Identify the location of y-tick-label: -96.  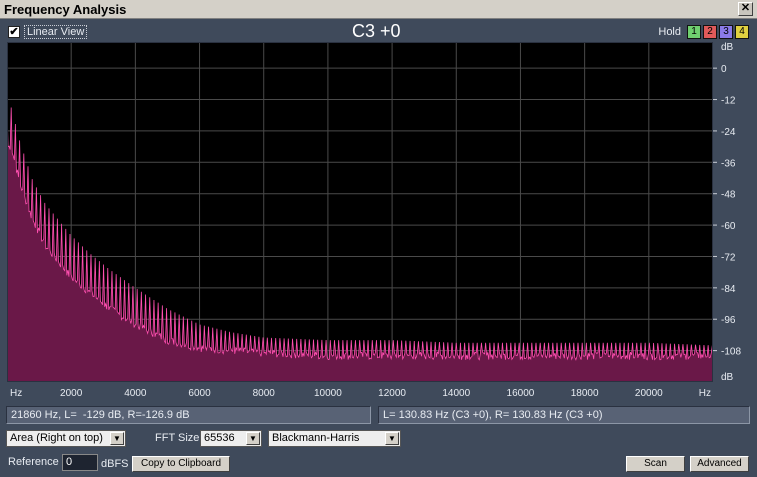
(728, 320).